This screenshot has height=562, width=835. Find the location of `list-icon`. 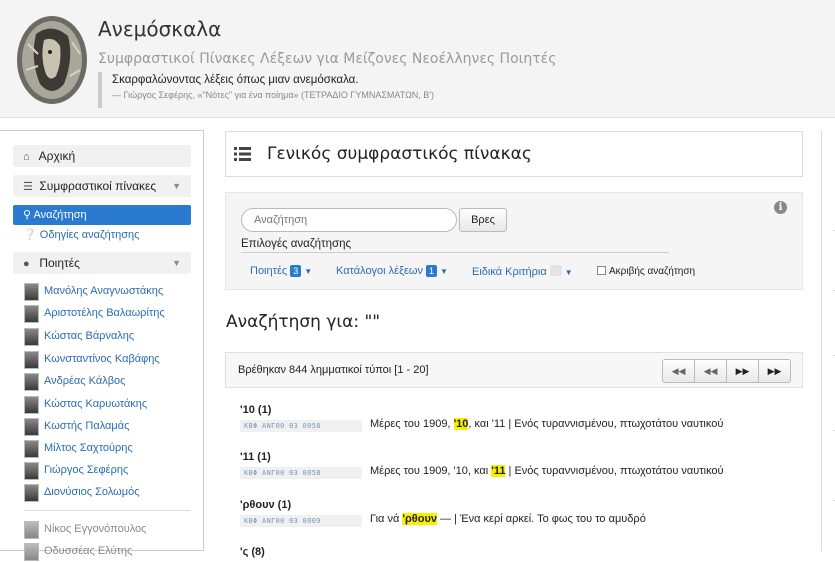

list-icon is located at coordinates (242, 154).